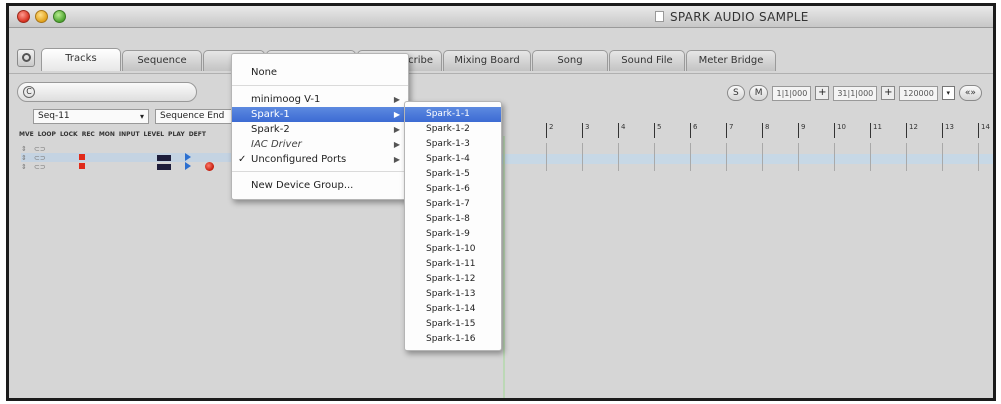 This screenshot has height=404, width=1001. Describe the element at coordinates (659, 16) in the screenshot. I see `document-icon` at that location.